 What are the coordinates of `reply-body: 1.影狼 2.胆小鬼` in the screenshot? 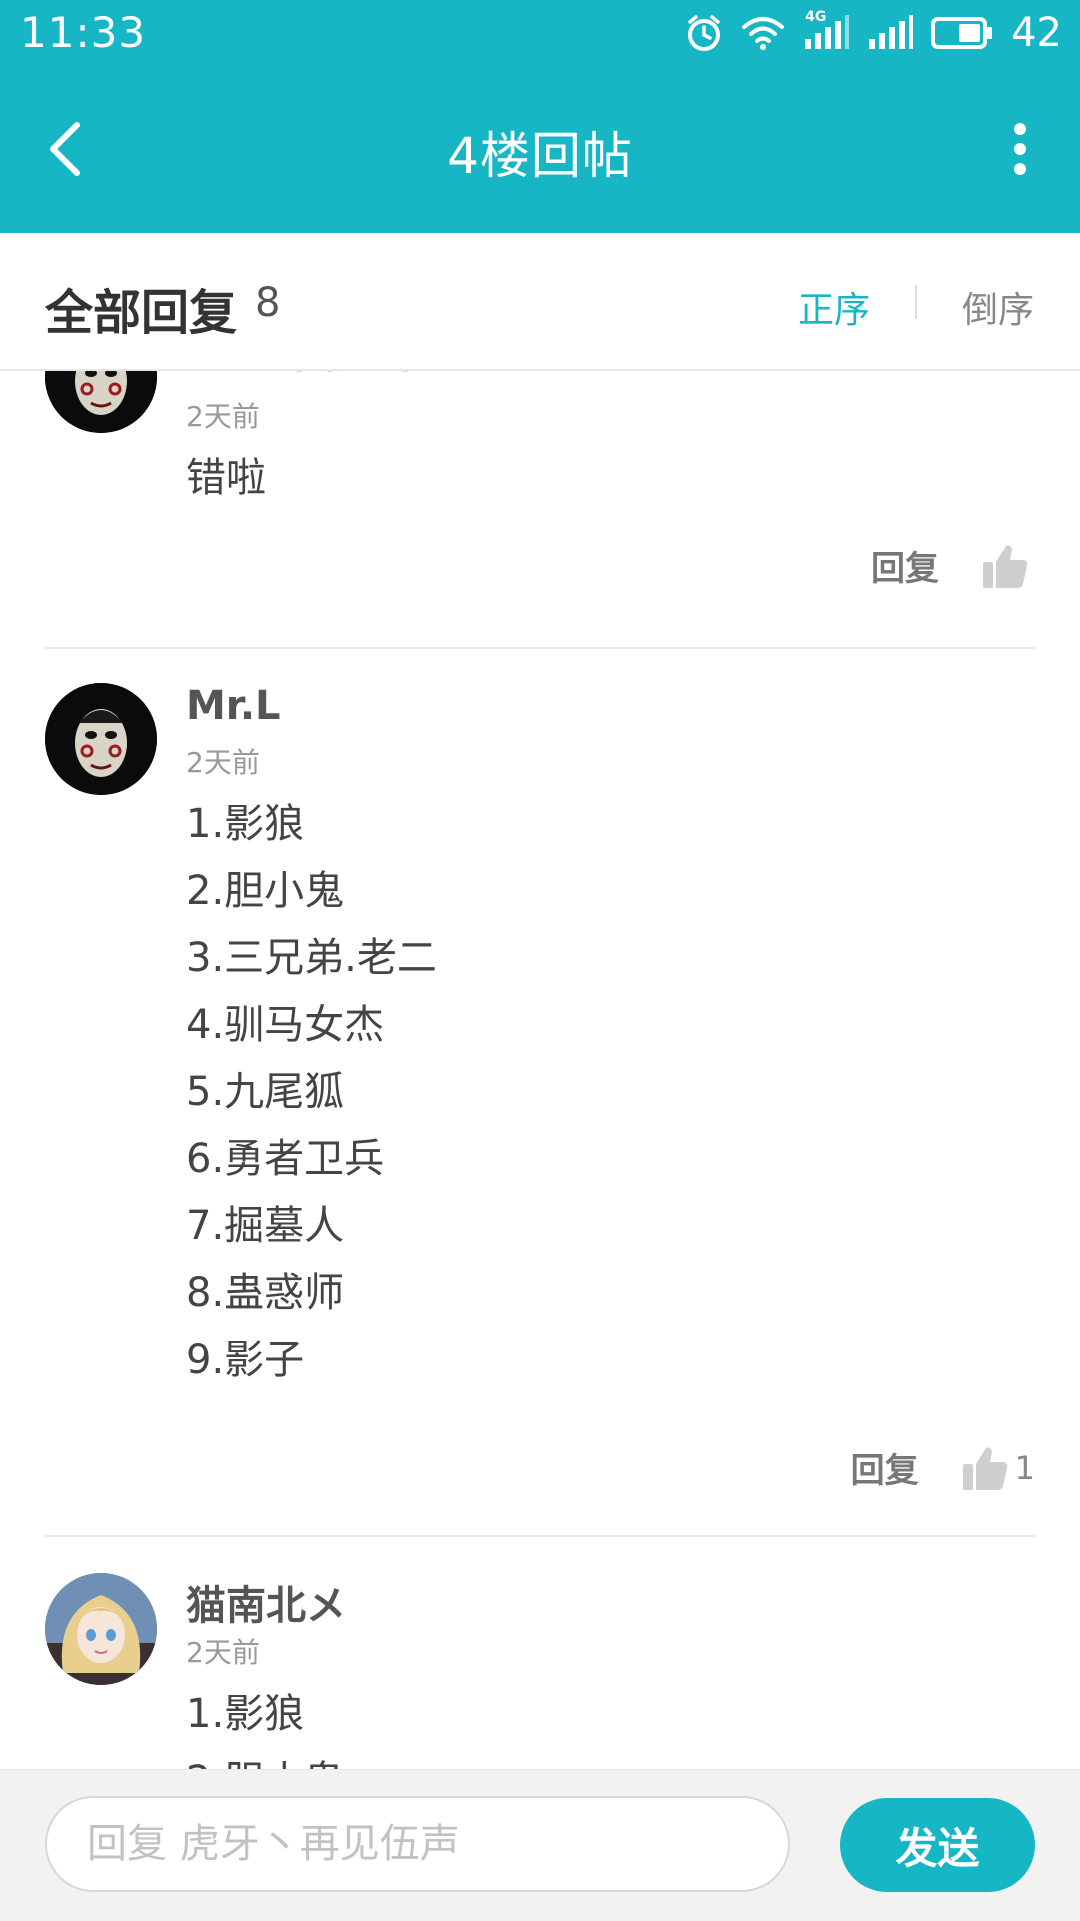 It's located at (265, 1725).